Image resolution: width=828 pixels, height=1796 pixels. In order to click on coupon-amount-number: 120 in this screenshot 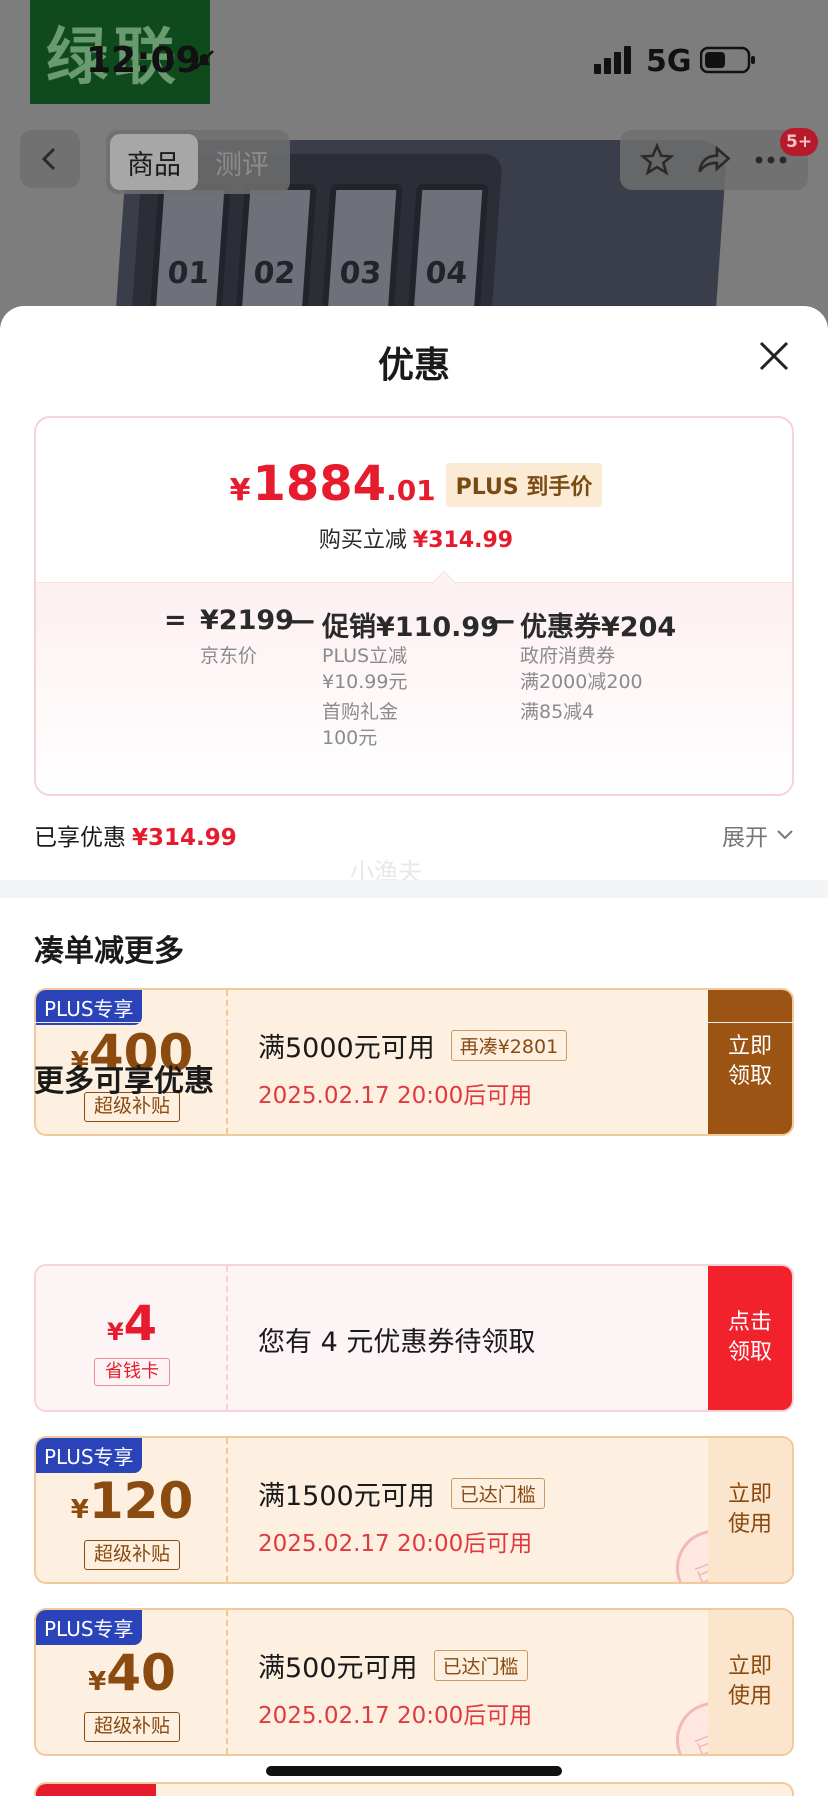, I will do `click(141, 1501)`.